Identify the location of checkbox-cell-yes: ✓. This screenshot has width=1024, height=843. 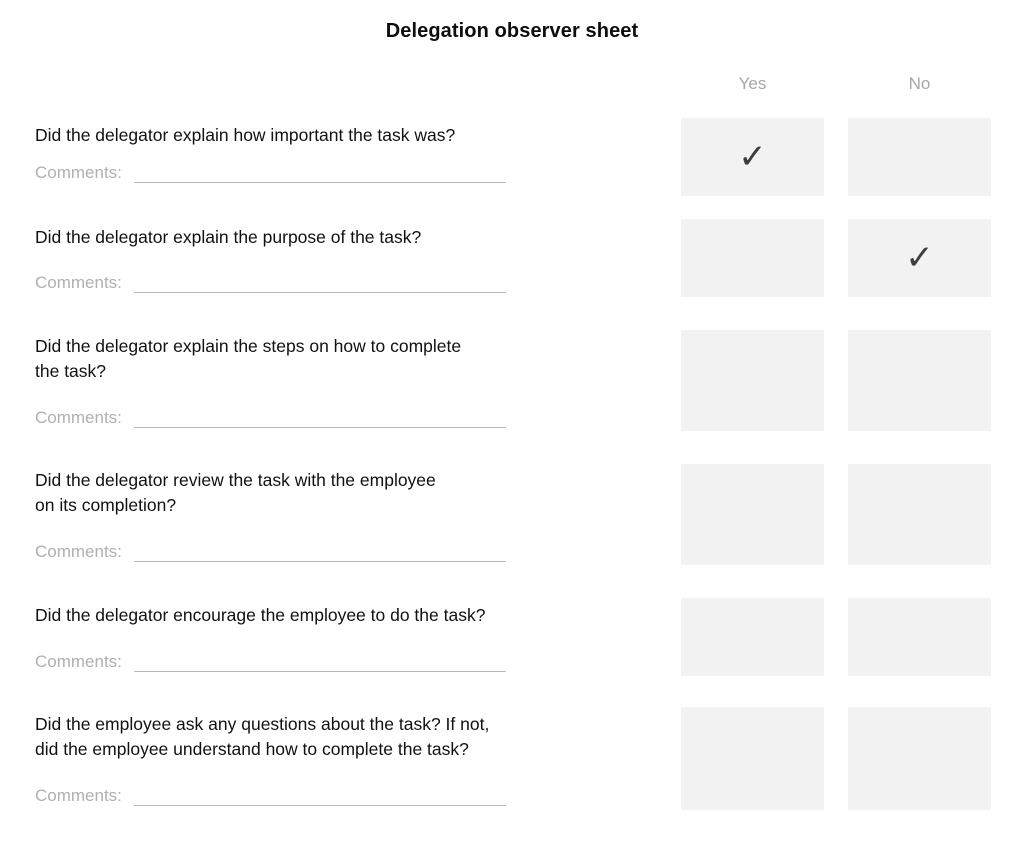
(752, 157).